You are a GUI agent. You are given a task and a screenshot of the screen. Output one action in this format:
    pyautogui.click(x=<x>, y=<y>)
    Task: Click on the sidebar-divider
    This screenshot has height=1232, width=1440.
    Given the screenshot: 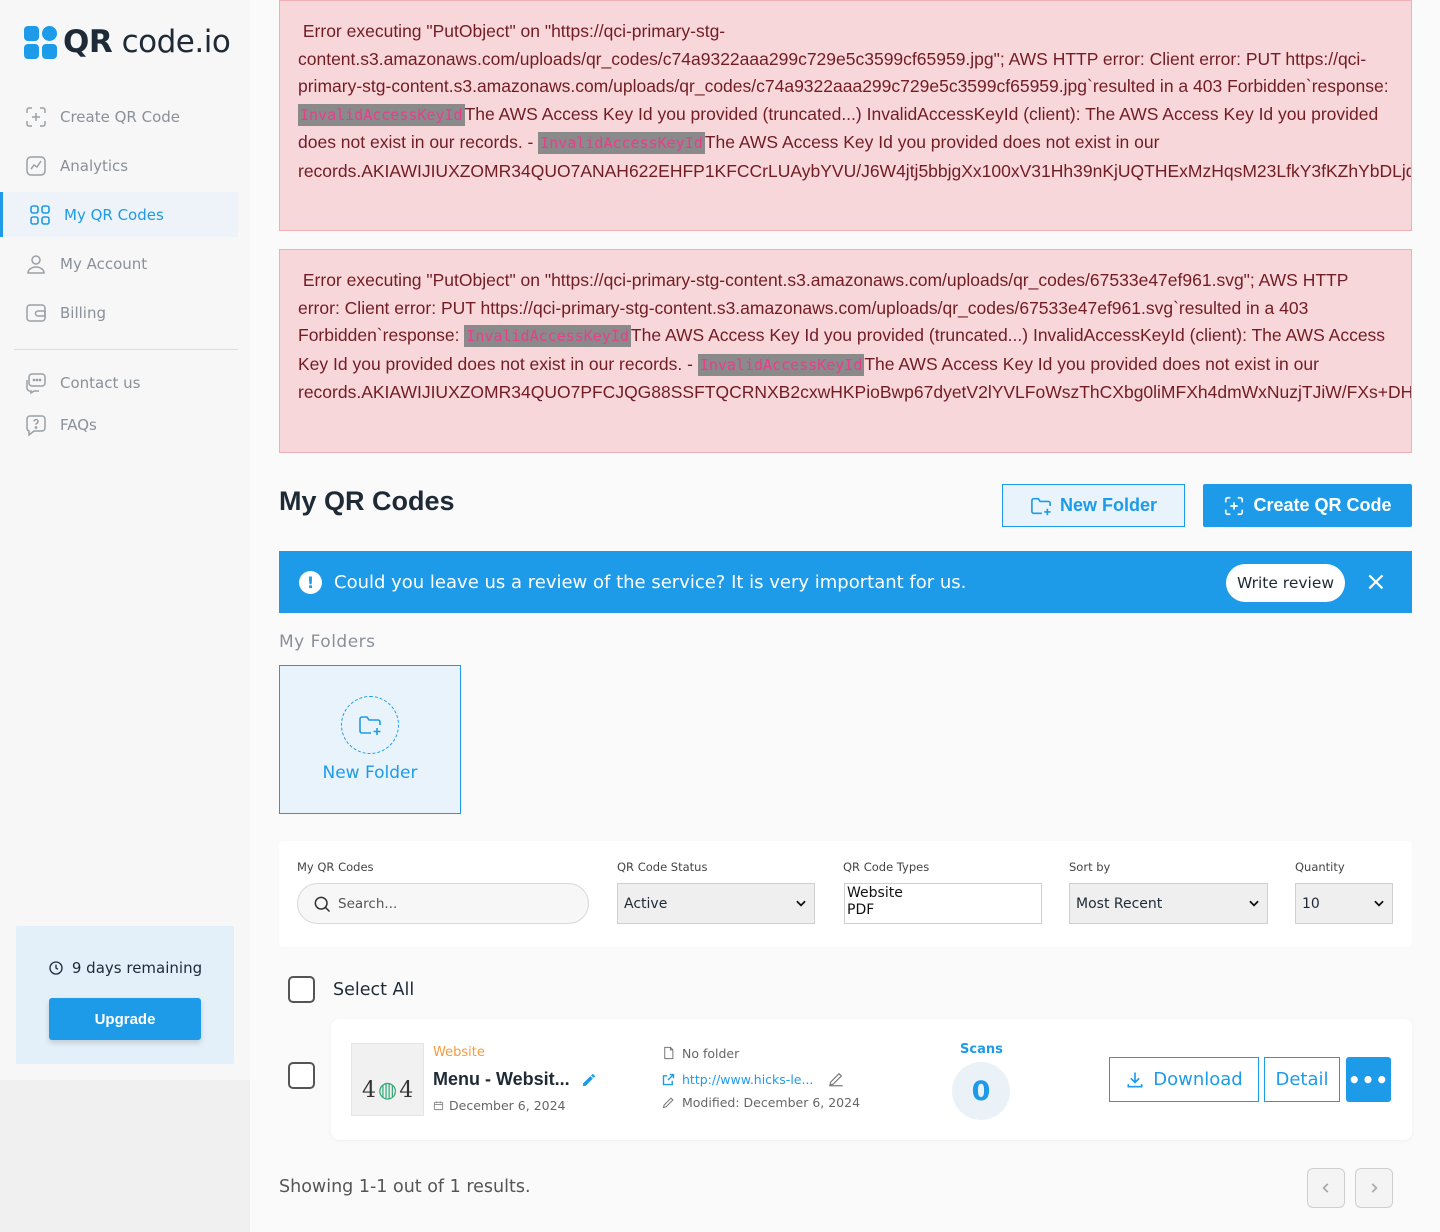 What is the action you would take?
    pyautogui.click(x=126, y=349)
    